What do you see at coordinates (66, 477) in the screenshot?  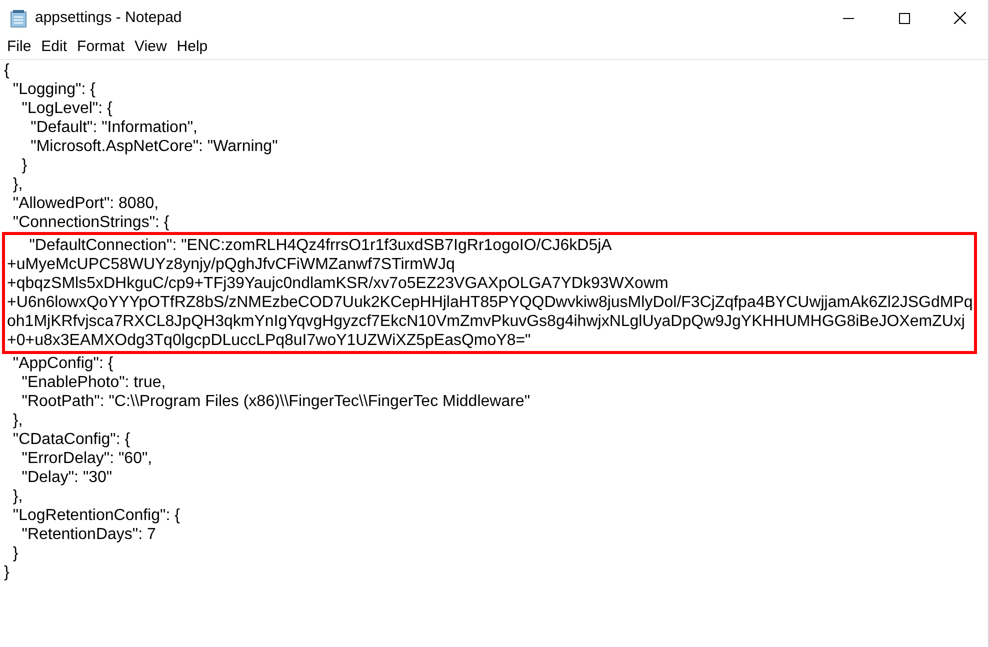 I see `code-line: "Delay": "30"` at bounding box center [66, 477].